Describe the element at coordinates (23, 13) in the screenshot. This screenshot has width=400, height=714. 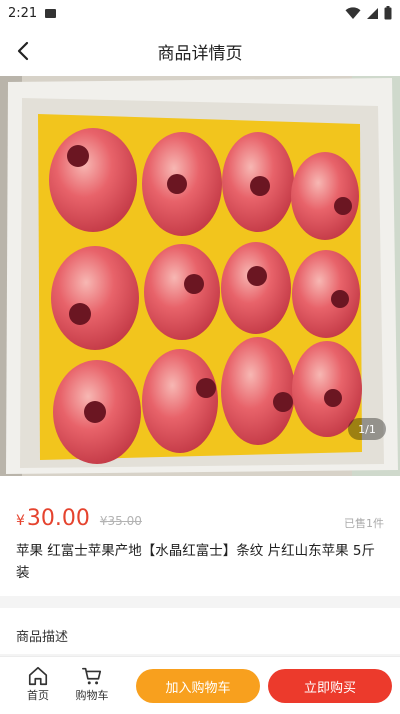
I see `status-time: 2:21` at that location.